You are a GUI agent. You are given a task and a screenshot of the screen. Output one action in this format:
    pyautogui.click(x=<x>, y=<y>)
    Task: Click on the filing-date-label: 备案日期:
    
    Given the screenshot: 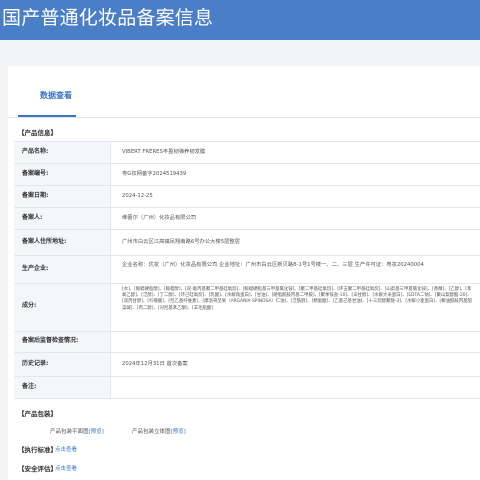 What is the action you would take?
    pyautogui.click(x=35, y=195)
    